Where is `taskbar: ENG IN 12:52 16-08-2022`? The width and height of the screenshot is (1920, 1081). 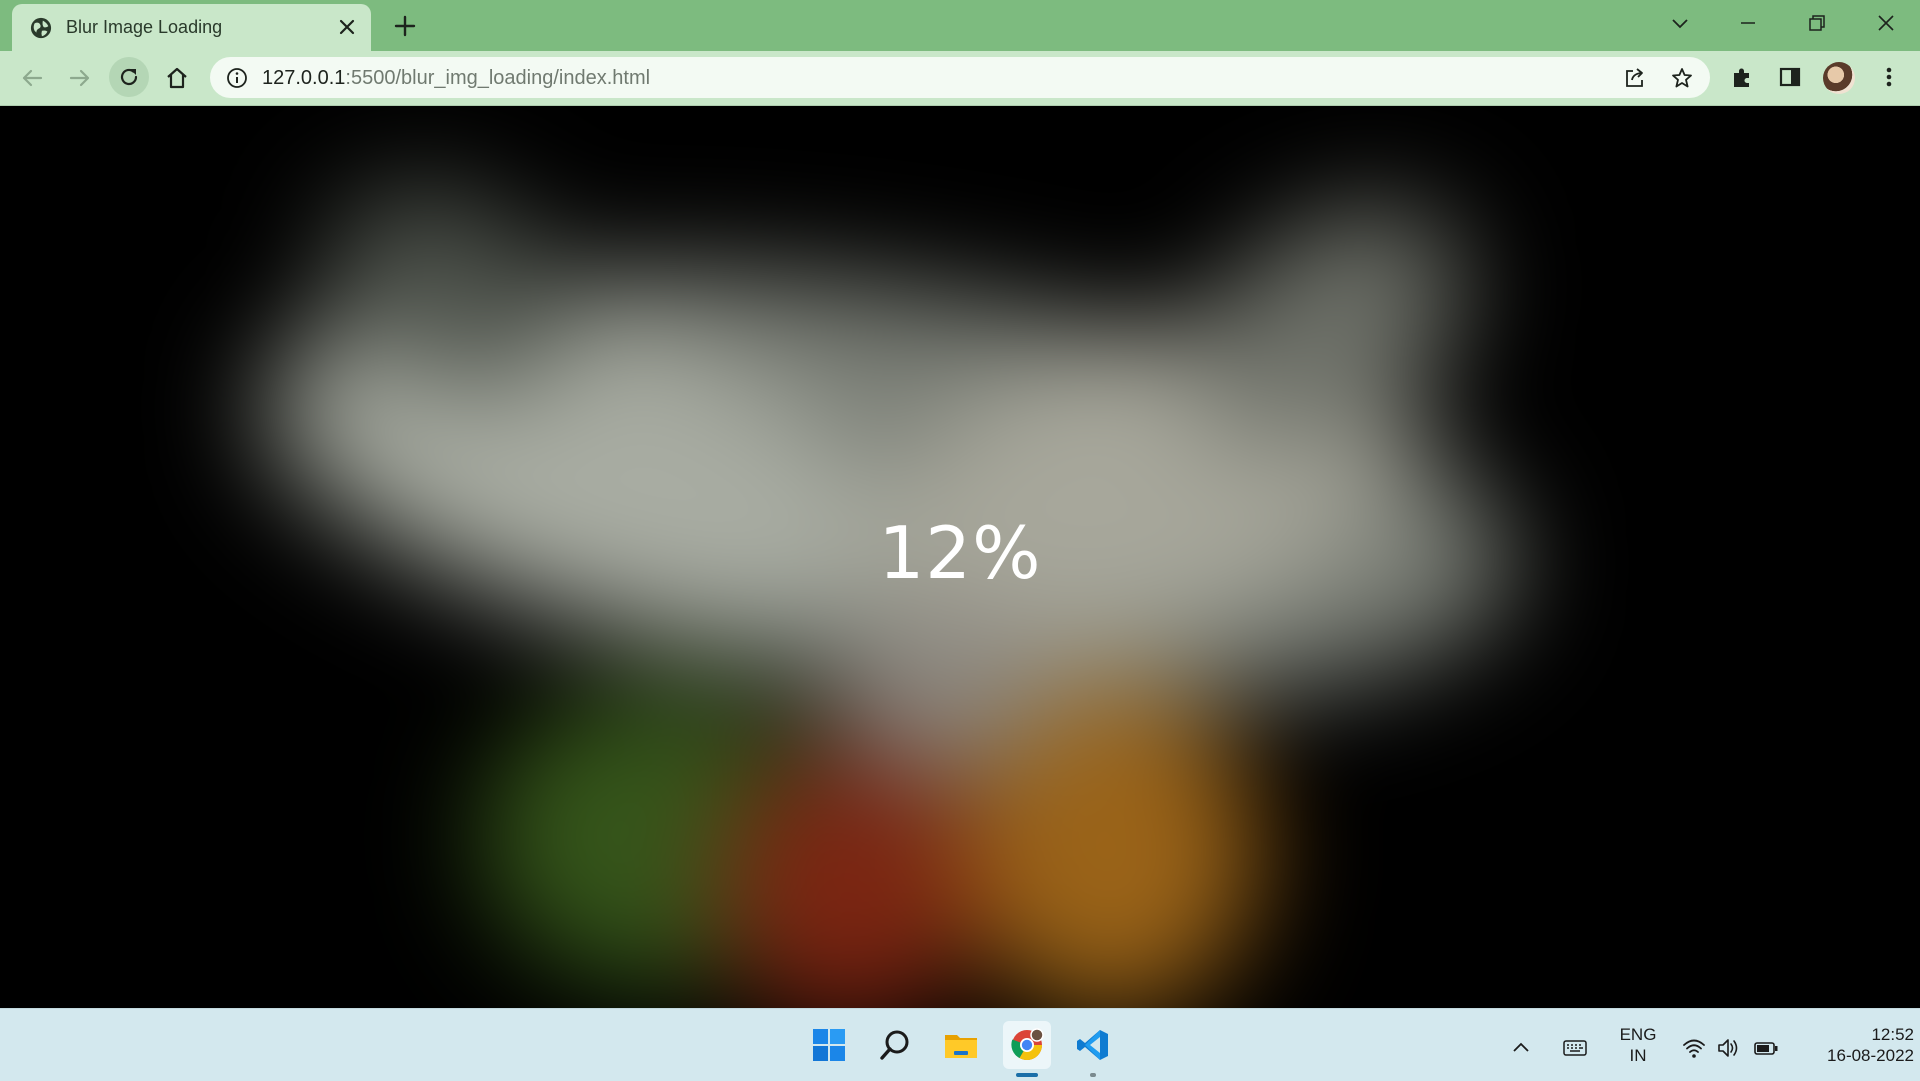 taskbar: ENG IN 12:52 16-08-2022 is located at coordinates (960, 1044).